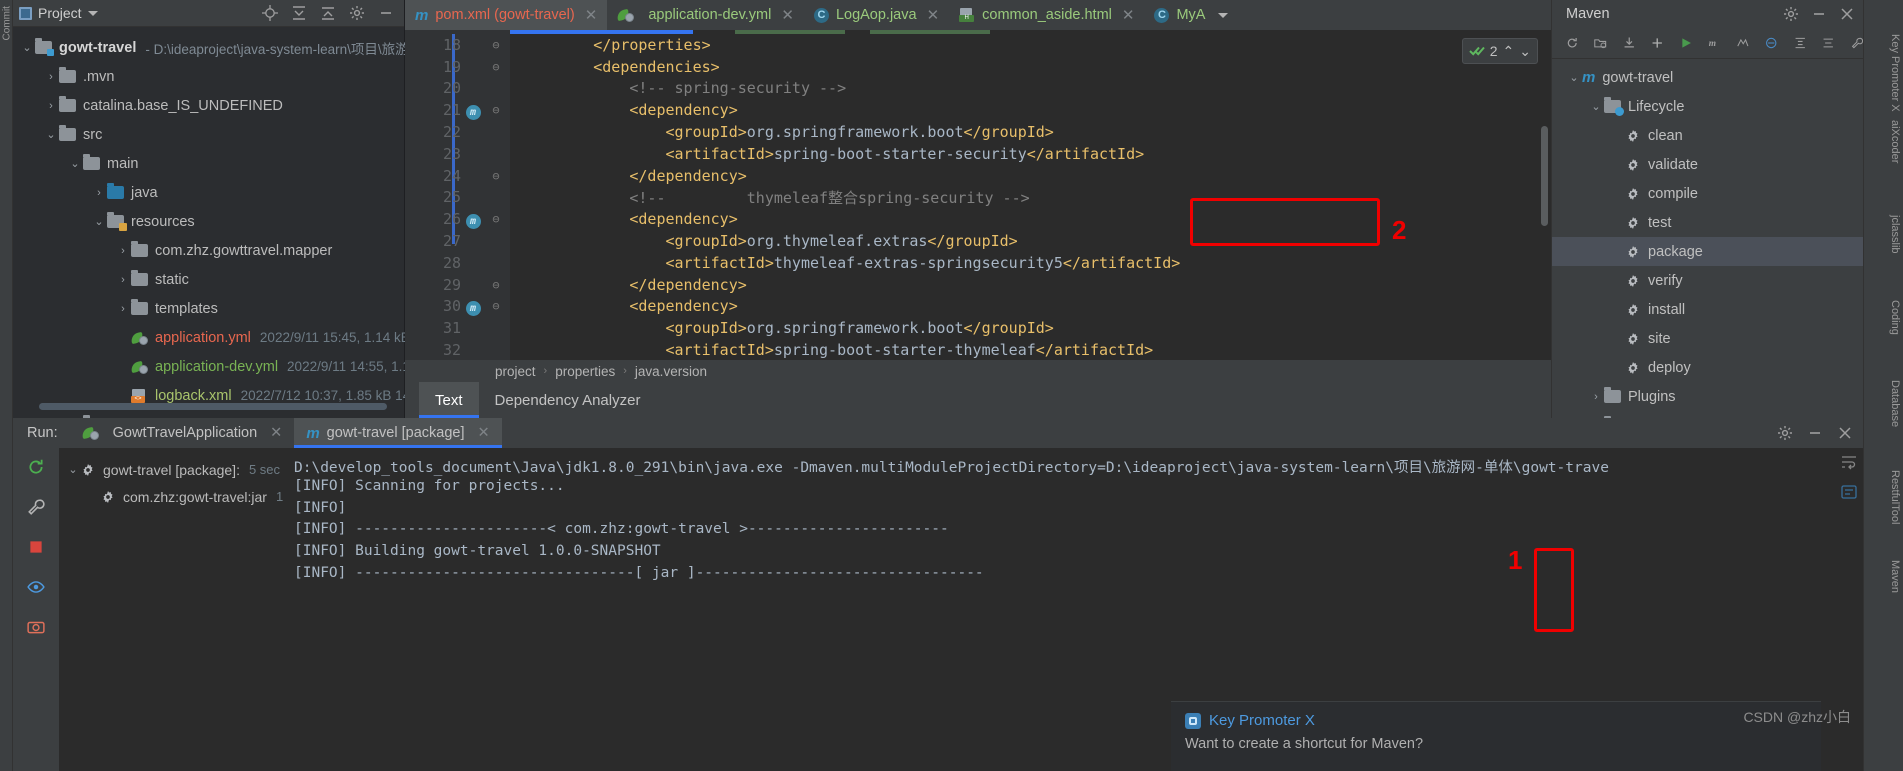  Describe the element at coordinates (208, 134) in the screenshot. I see `project-tree-row: ⌄ src` at that location.